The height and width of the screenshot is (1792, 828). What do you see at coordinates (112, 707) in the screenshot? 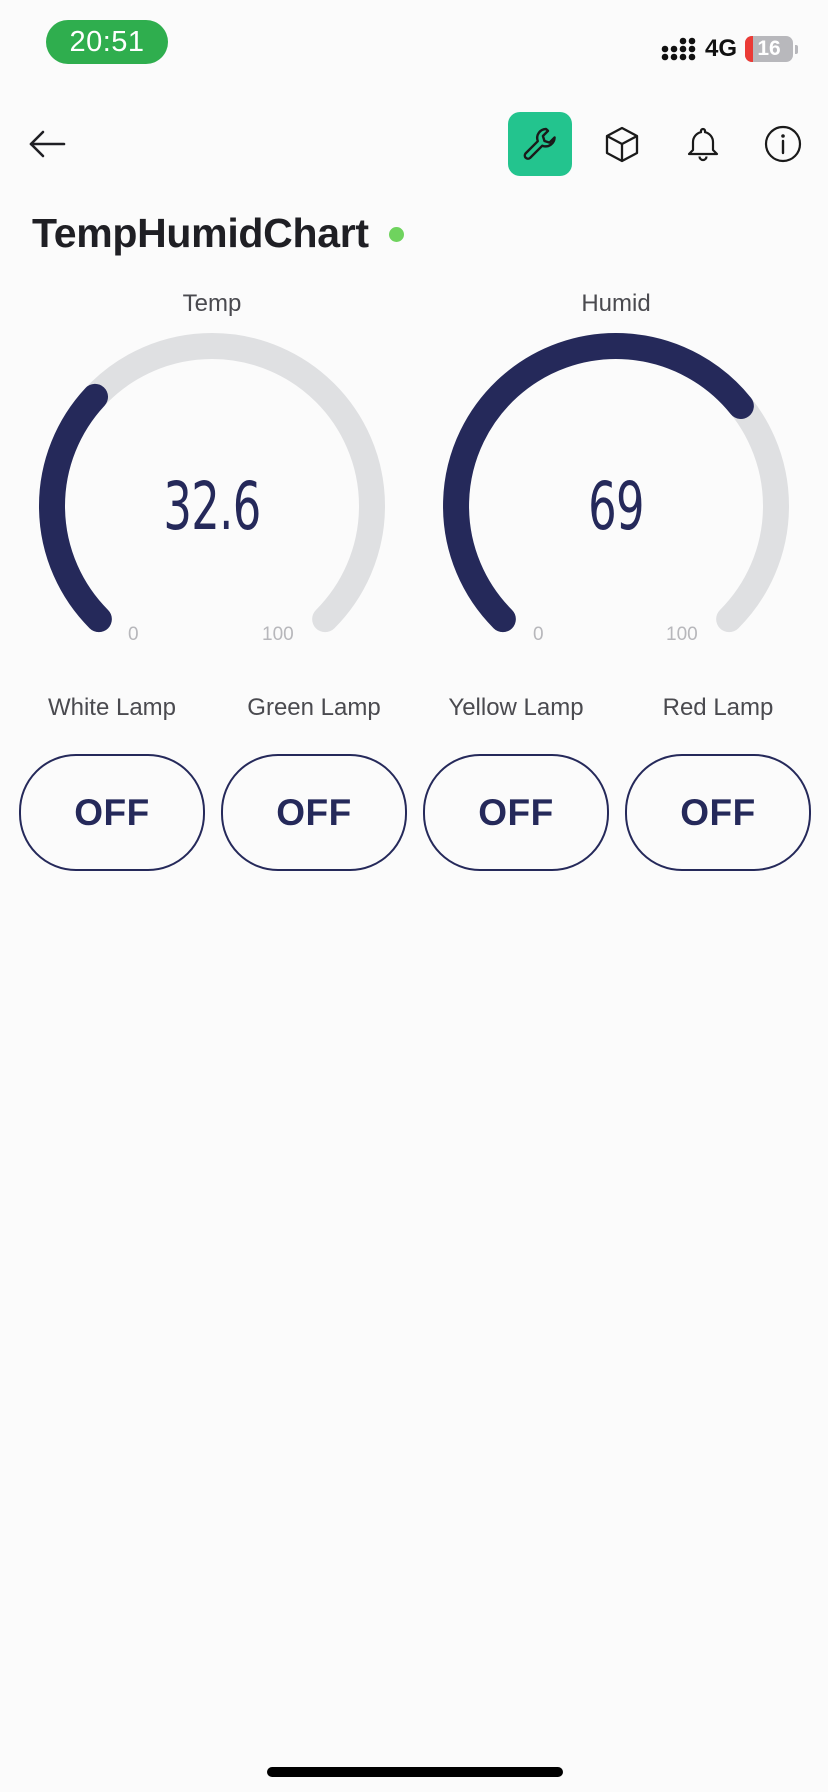
I see `lamp-label: White Lamp` at bounding box center [112, 707].